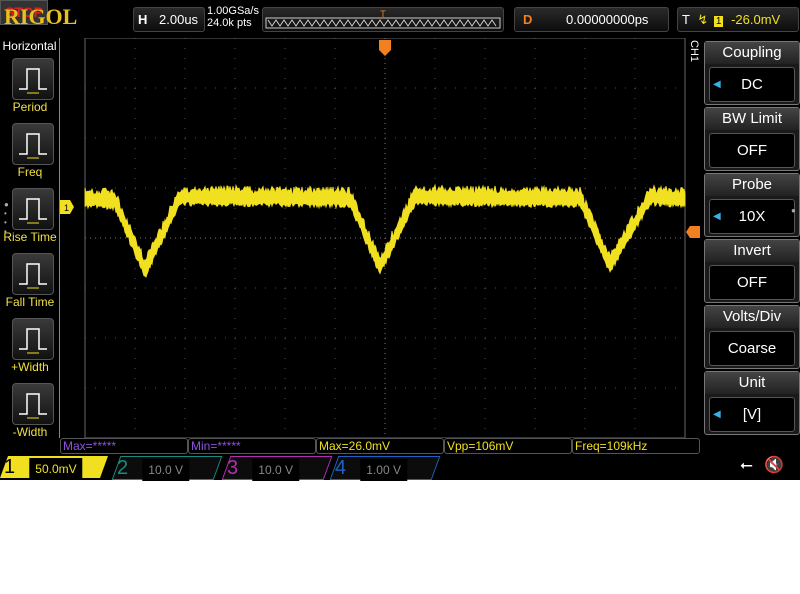 This screenshot has width=800, height=594. I want to click on freq-button, so click(33, 144).